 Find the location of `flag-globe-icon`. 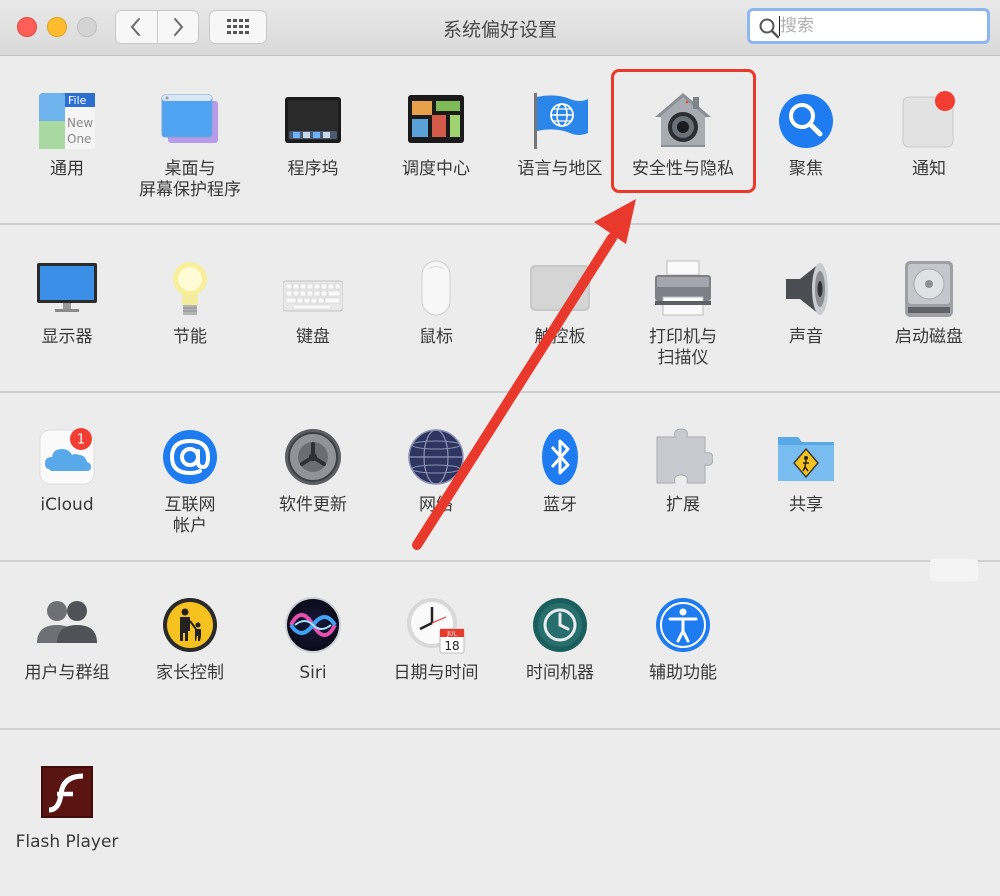

flag-globe-icon is located at coordinates (561, 121).